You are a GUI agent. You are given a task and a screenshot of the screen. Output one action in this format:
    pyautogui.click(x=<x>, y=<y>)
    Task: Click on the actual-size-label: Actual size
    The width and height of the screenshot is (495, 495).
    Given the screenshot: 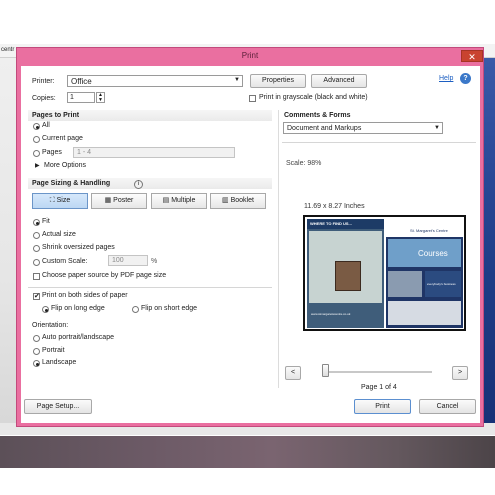 What is the action you would take?
    pyautogui.click(x=59, y=234)
    